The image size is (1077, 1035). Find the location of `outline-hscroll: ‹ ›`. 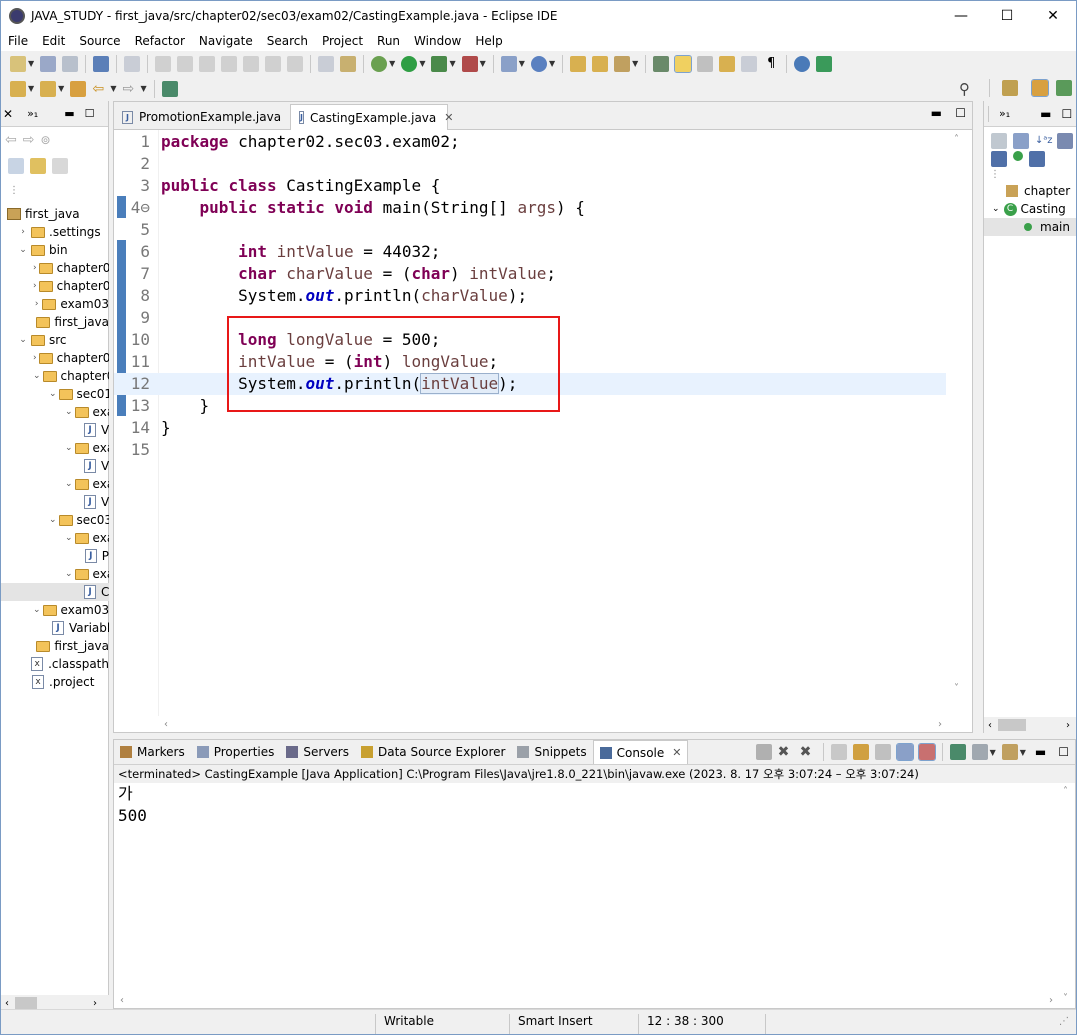

outline-hscroll: ‹ › is located at coordinates (1030, 725).